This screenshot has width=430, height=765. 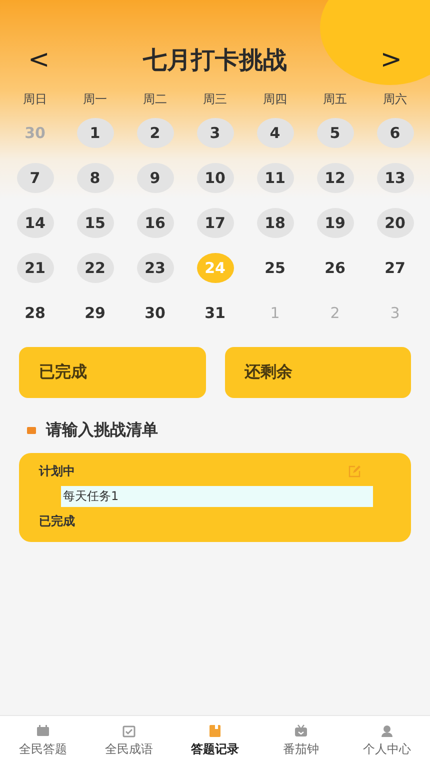 What do you see at coordinates (102, 430) in the screenshot?
I see `section-title: 请输入挑战清单` at bounding box center [102, 430].